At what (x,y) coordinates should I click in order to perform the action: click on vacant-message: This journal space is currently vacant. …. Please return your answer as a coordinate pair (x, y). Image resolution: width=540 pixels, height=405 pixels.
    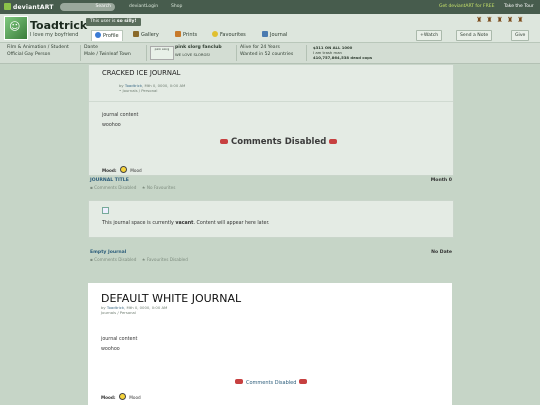
    Looking at the image, I should click on (186, 223).